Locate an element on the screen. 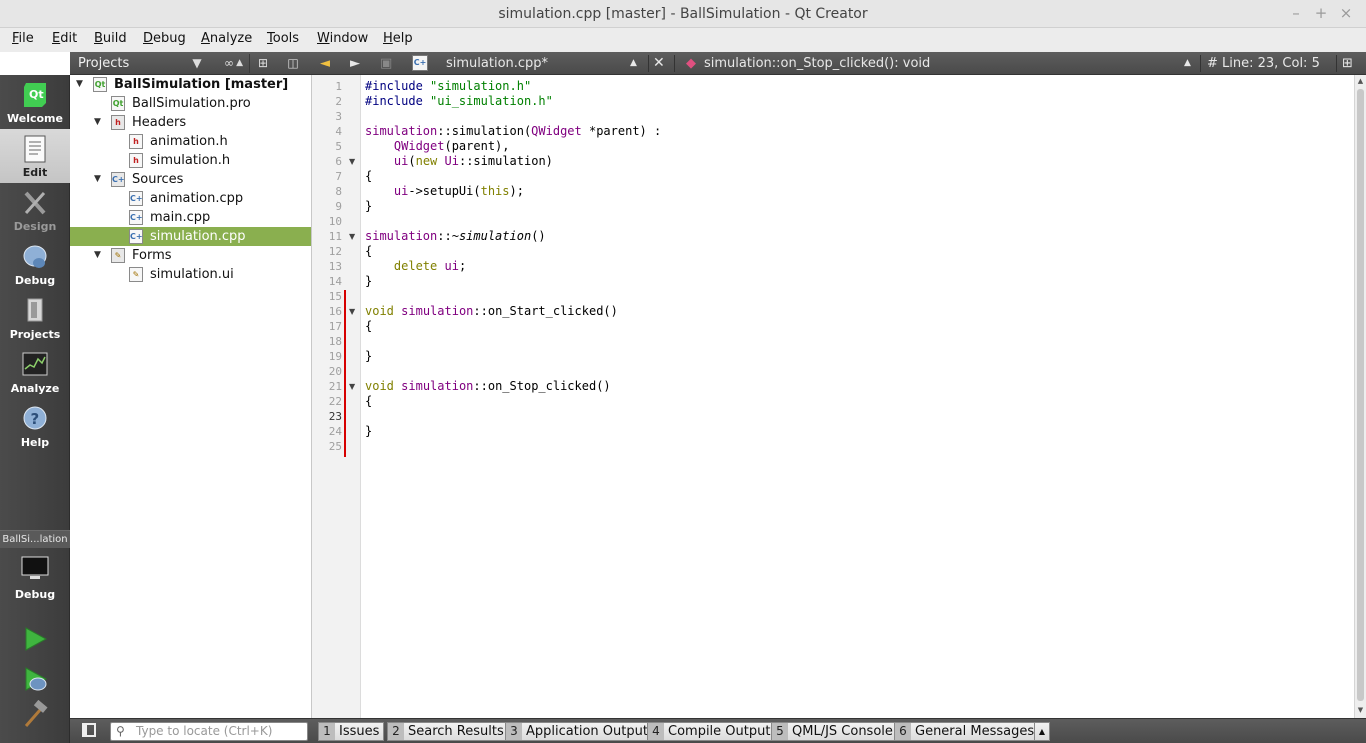 The height and width of the screenshot is (743, 1366). open-document-combo: simulation.cpp* is located at coordinates (497, 63).